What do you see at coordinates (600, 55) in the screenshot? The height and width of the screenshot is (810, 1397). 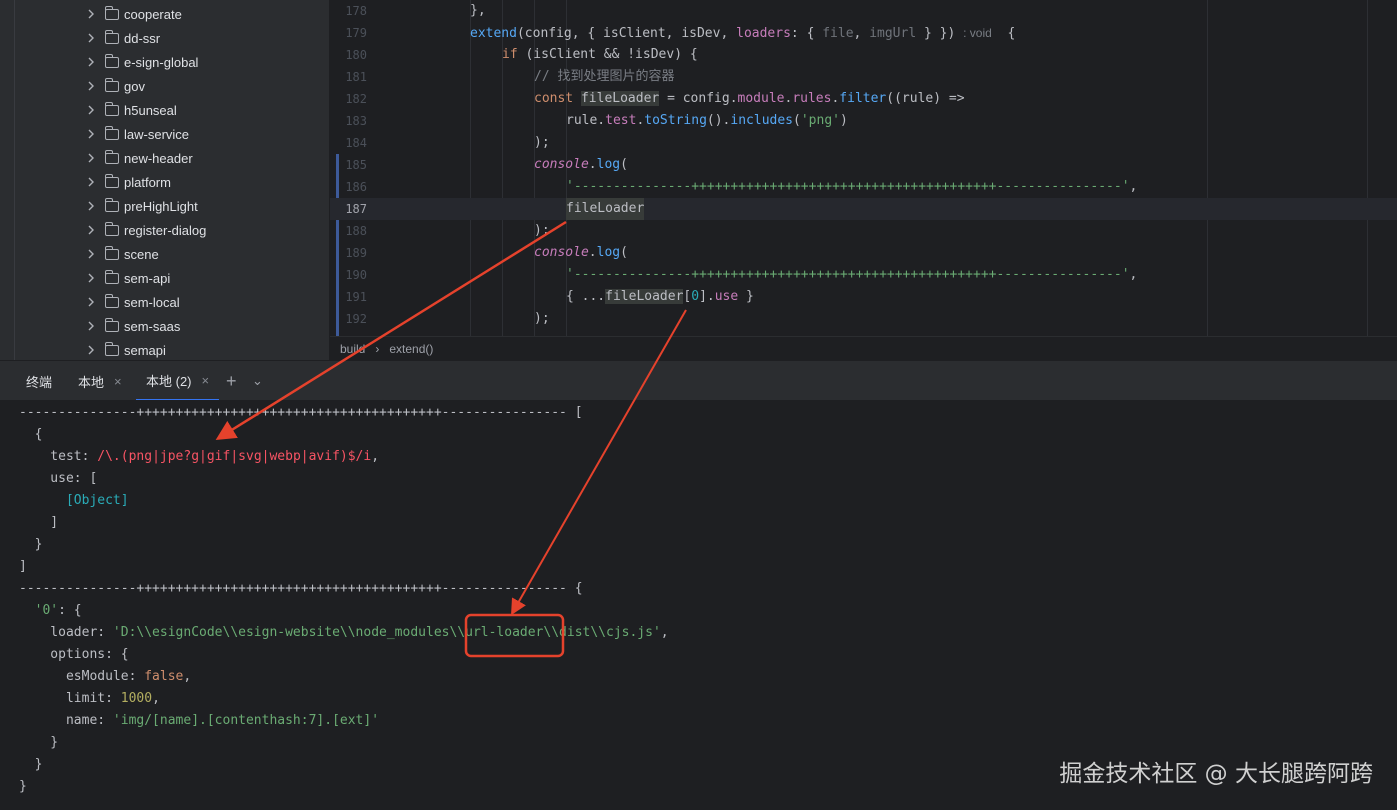 I see `code-line-180: if (isClient && !isDev) {` at bounding box center [600, 55].